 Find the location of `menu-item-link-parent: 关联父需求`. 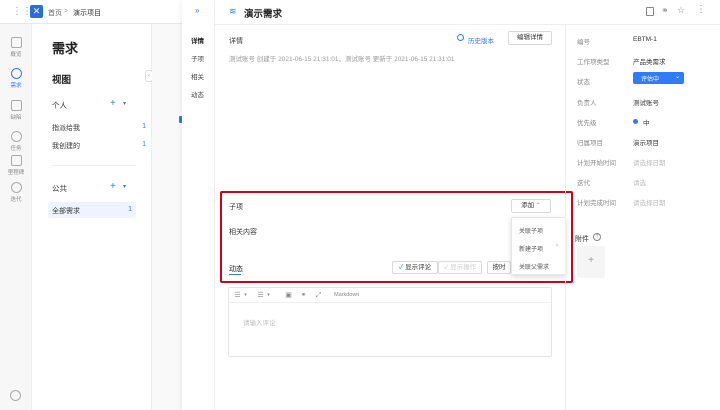

menu-item-link-parent: 关联父需求 is located at coordinates (534, 266).